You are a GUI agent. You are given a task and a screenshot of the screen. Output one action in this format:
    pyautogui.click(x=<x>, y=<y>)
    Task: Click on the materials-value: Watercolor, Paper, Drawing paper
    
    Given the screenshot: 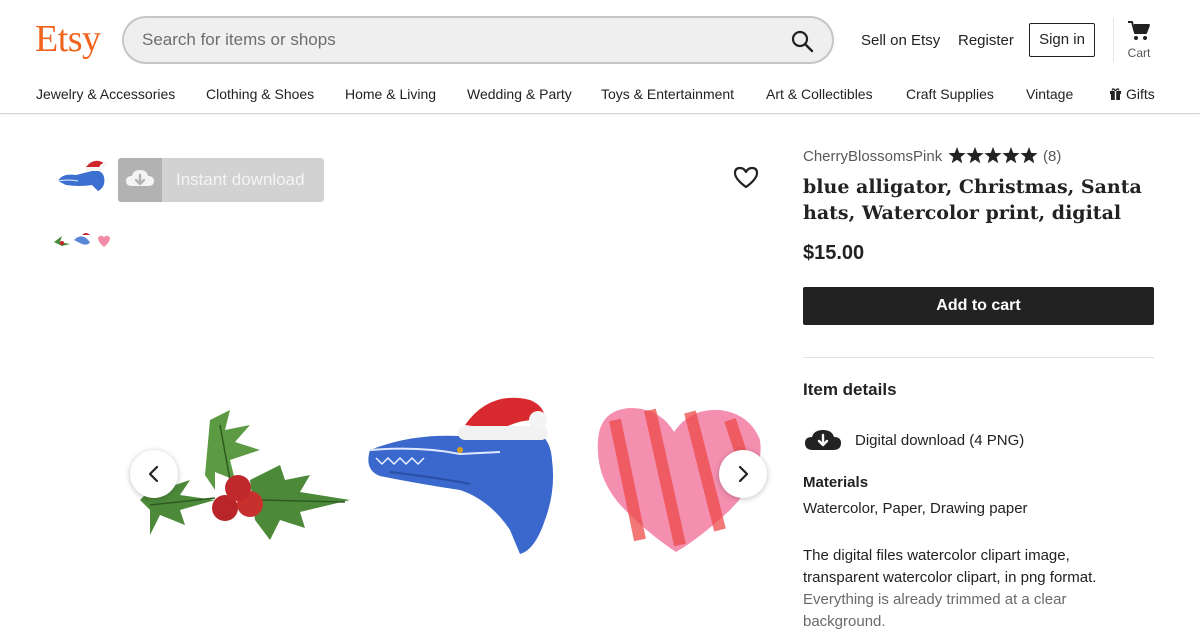 What is the action you would take?
    pyautogui.click(x=915, y=508)
    